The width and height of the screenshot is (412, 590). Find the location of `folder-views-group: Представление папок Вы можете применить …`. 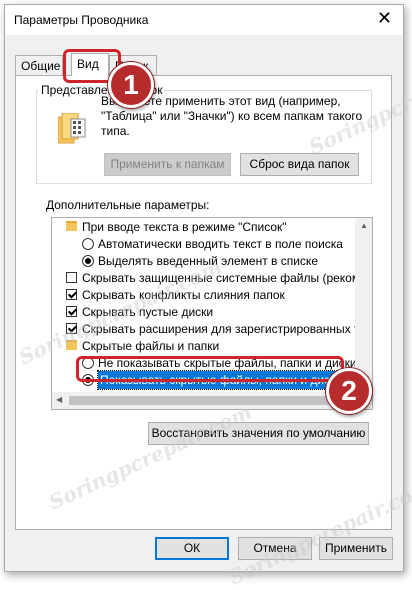

folder-views-group: Представление папок Вы можете применить … is located at coordinates (204, 133).